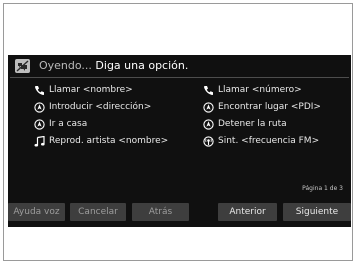 This screenshot has height=266, width=359. What do you see at coordinates (208, 141) in the screenshot?
I see `radio-icon` at bounding box center [208, 141].